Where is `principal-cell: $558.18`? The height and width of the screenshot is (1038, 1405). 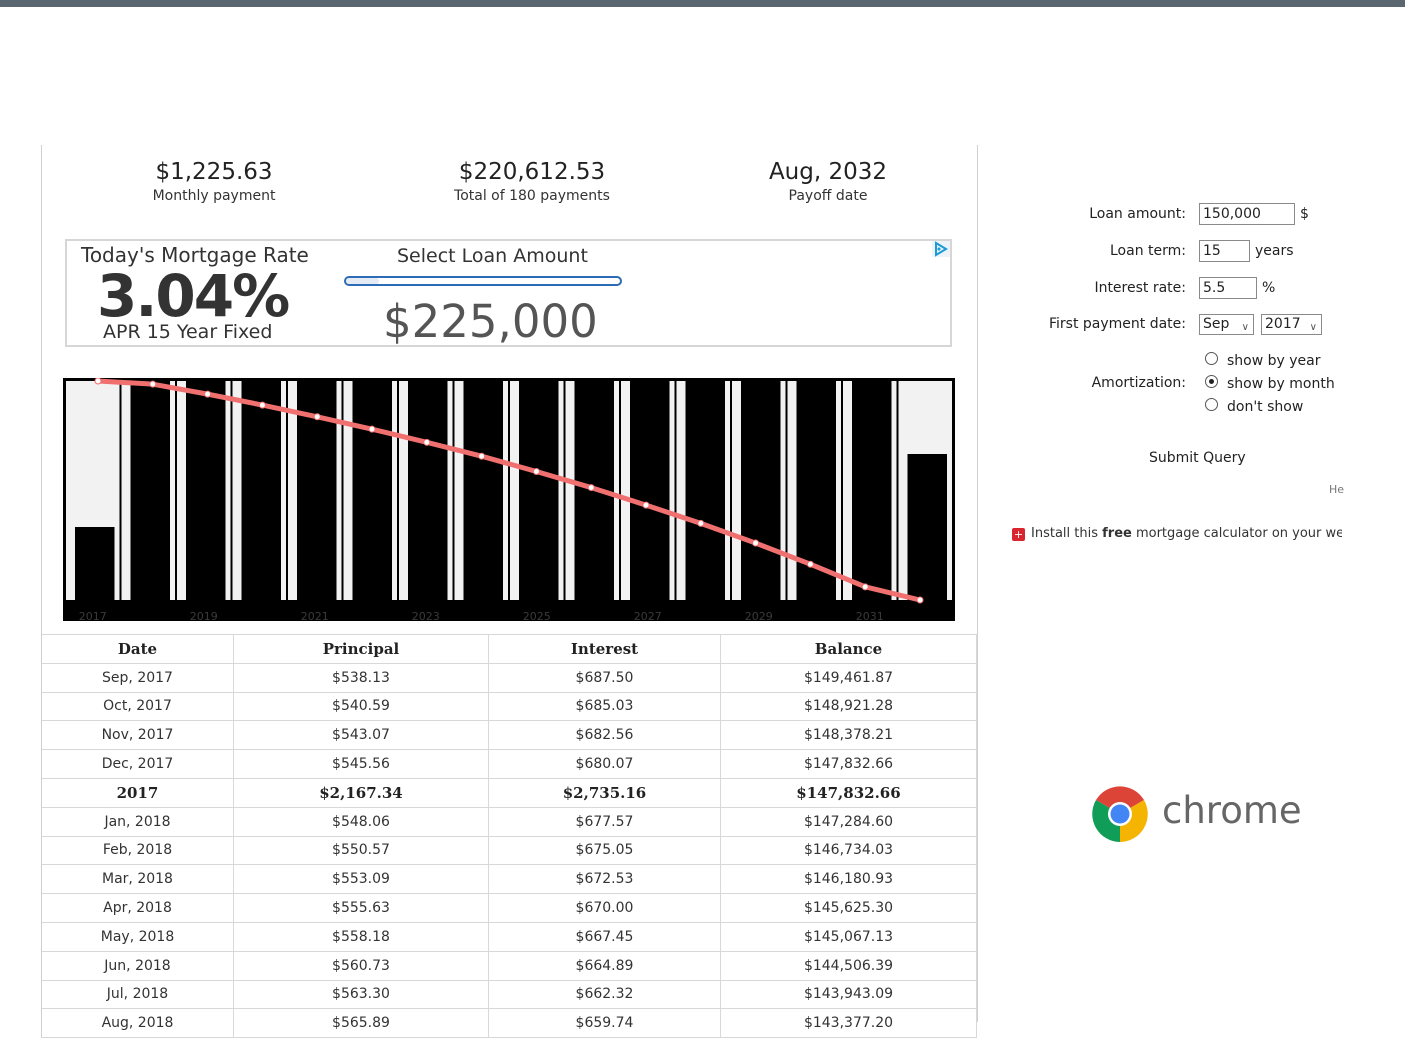
principal-cell: $558.18 is located at coordinates (361, 936).